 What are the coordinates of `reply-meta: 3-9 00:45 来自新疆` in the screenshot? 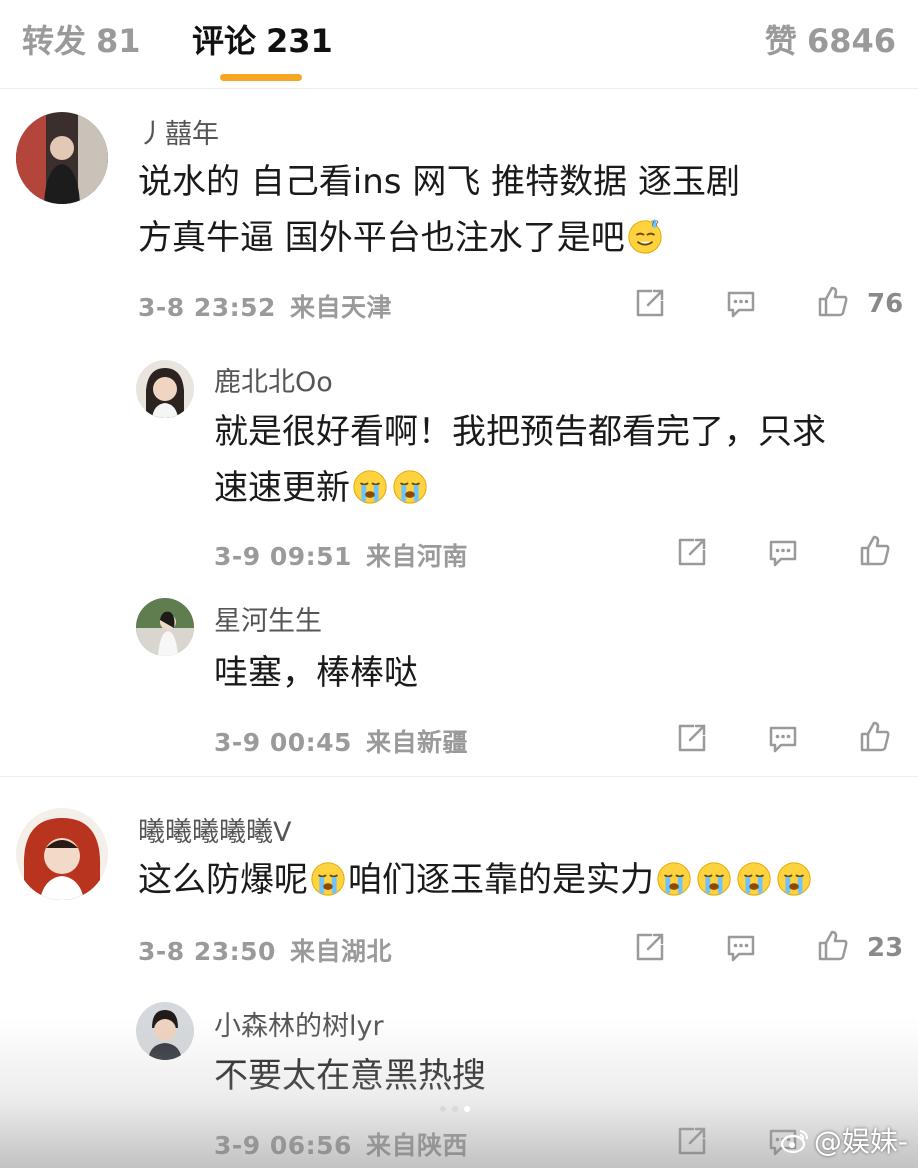 It's located at (341, 741).